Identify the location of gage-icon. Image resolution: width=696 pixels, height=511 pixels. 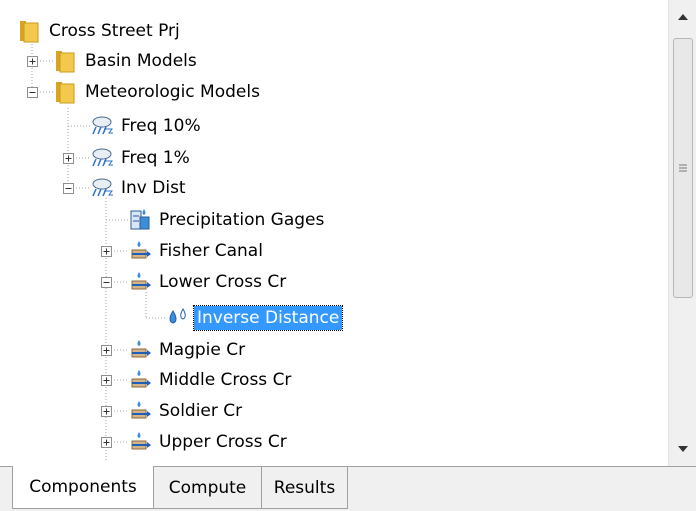
(140, 219).